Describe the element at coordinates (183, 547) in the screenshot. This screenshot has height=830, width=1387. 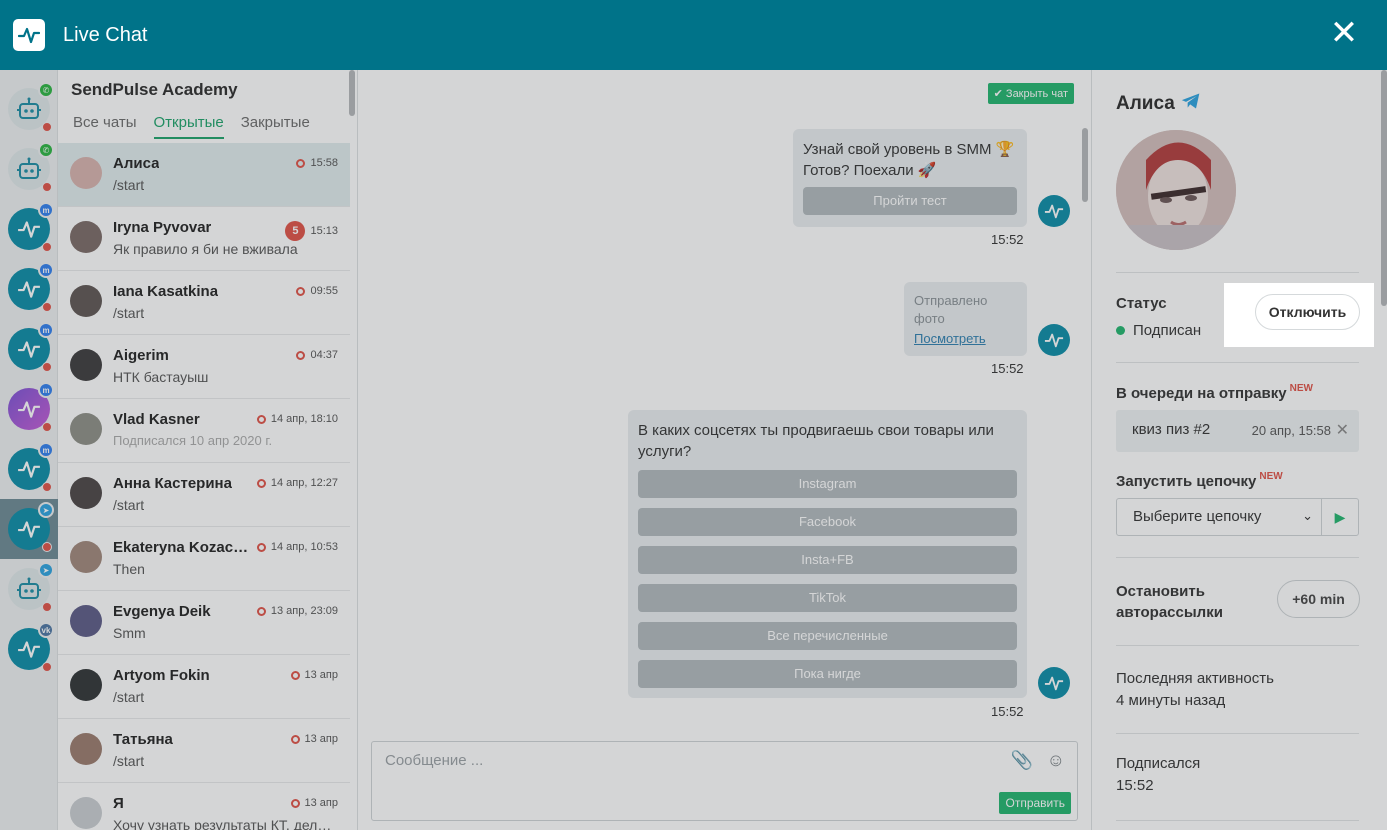
I see `chat-contact-name: Ekateryna Kozachenko` at that location.